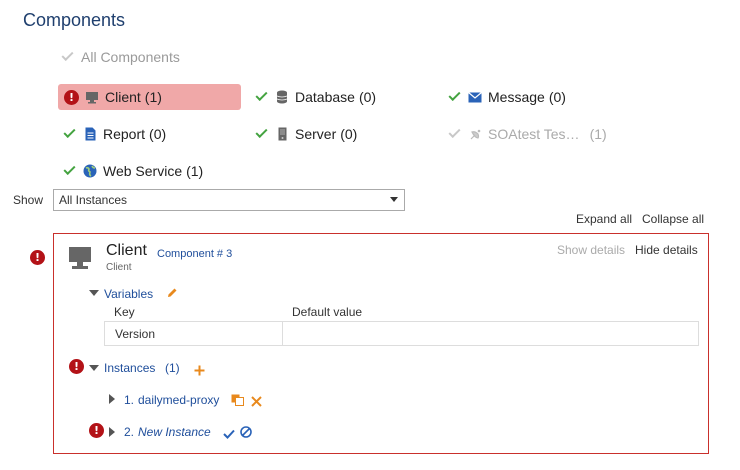  Describe the element at coordinates (124, 312) in the screenshot. I see `column-key: Key` at that location.